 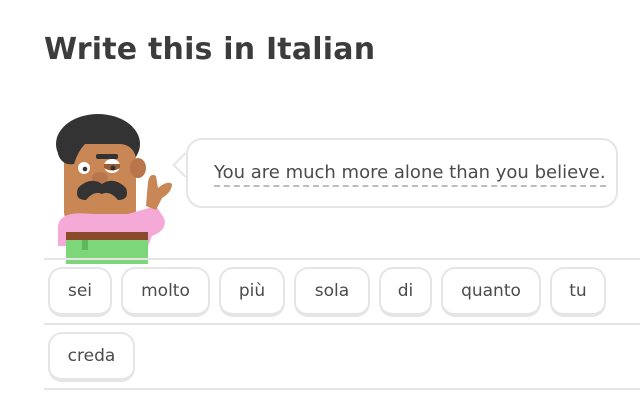 What do you see at coordinates (80, 292) in the screenshot?
I see `word-tile-sei: sei` at bounding box center [80, 292].